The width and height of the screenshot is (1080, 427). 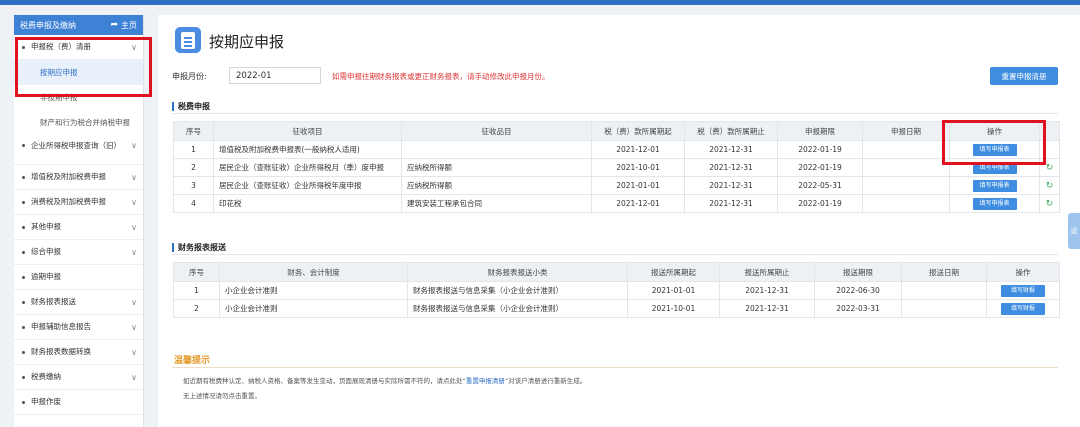 I want to click on back-arrow-icon: ➦, so click(x=114, y=25).